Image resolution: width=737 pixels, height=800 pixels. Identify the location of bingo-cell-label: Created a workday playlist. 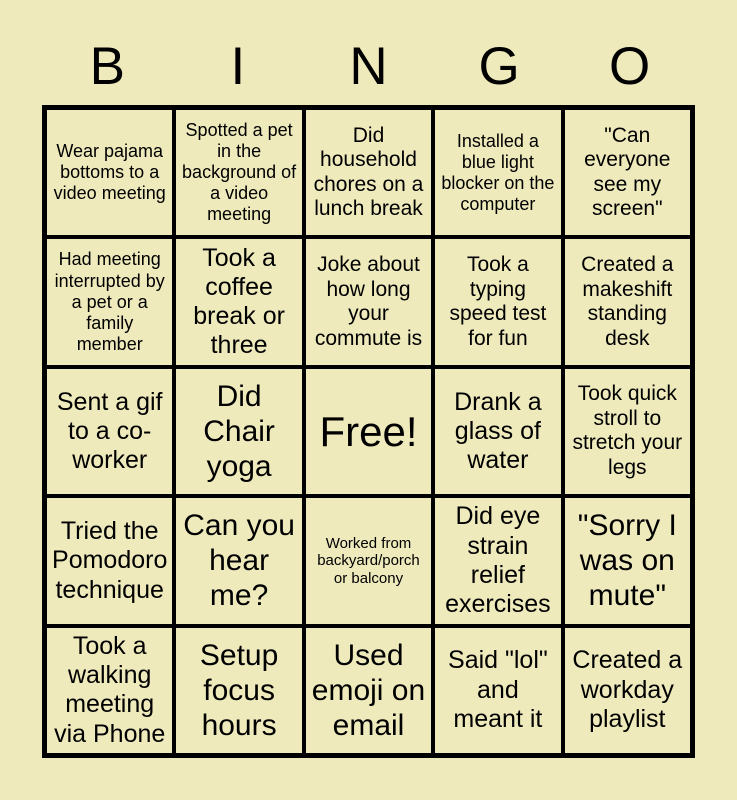
(627, 689).